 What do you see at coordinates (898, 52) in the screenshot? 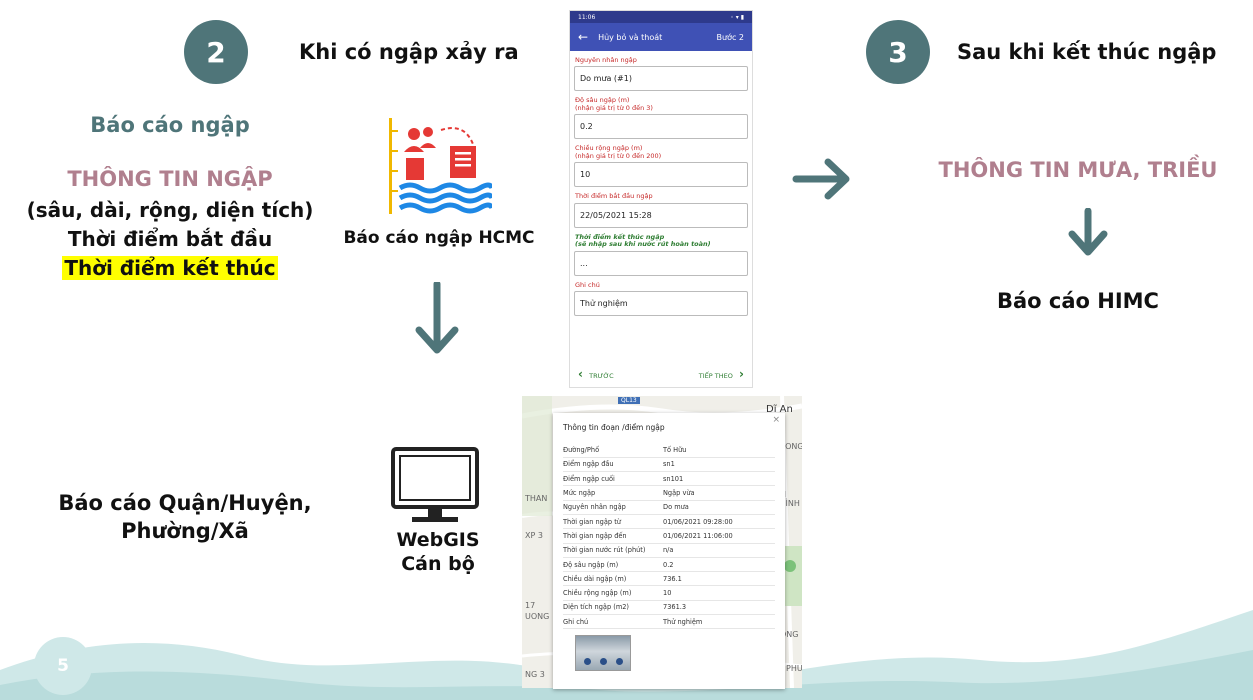
I see `step-3-badge: 3` at bounding box center [898, 52].